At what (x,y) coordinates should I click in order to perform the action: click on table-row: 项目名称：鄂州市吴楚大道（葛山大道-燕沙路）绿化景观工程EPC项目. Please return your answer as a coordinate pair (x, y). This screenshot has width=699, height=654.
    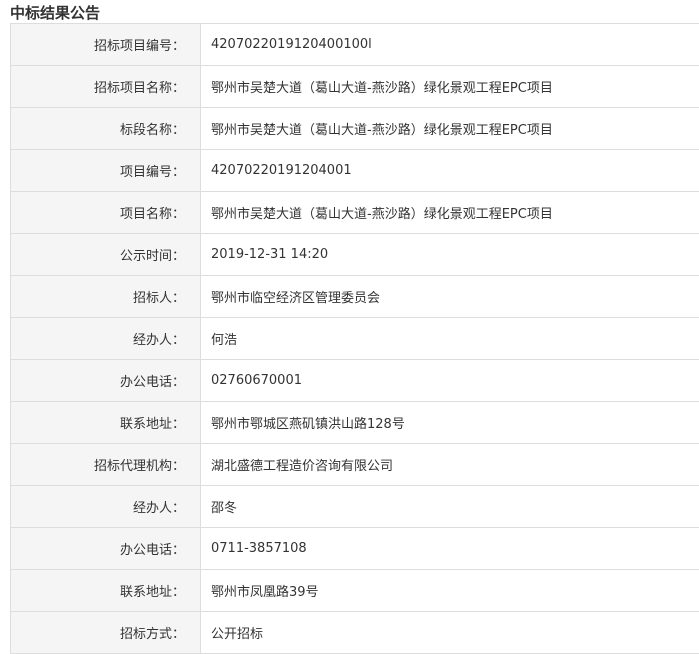
    Looking at the image, I should click on (355, 213).